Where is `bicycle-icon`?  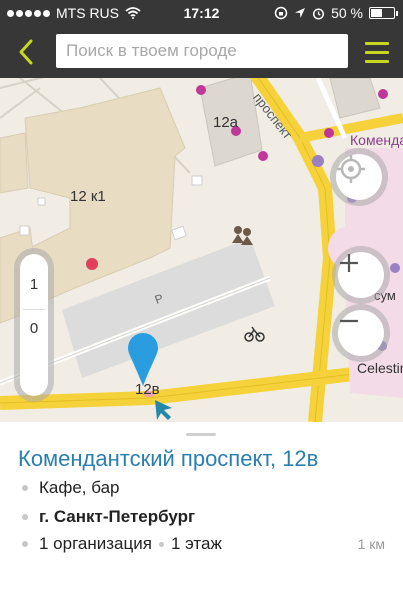
bicycle-icon is located at coordinates (254, 334).